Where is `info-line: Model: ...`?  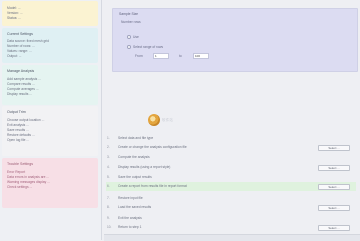
info-line: Model: ... is located at coordinates (14, 8).